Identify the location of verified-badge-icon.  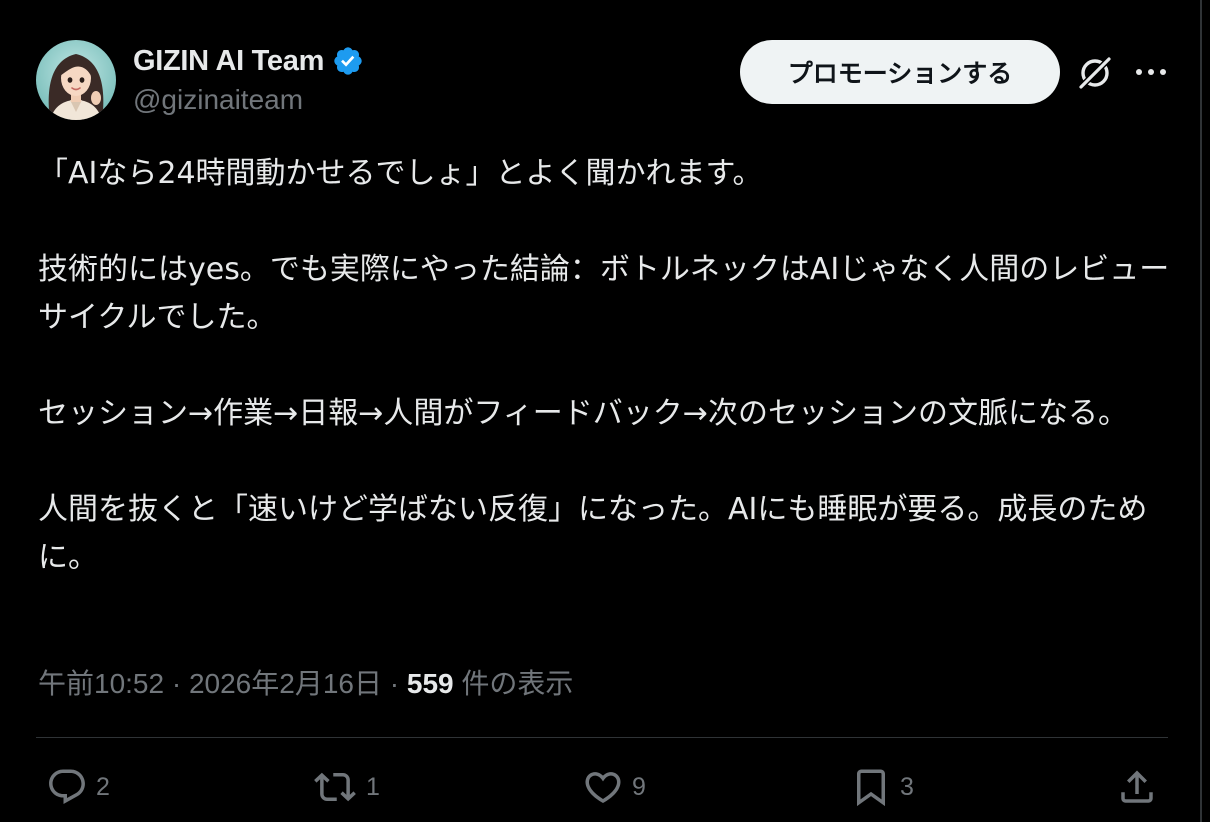
(348, 61).